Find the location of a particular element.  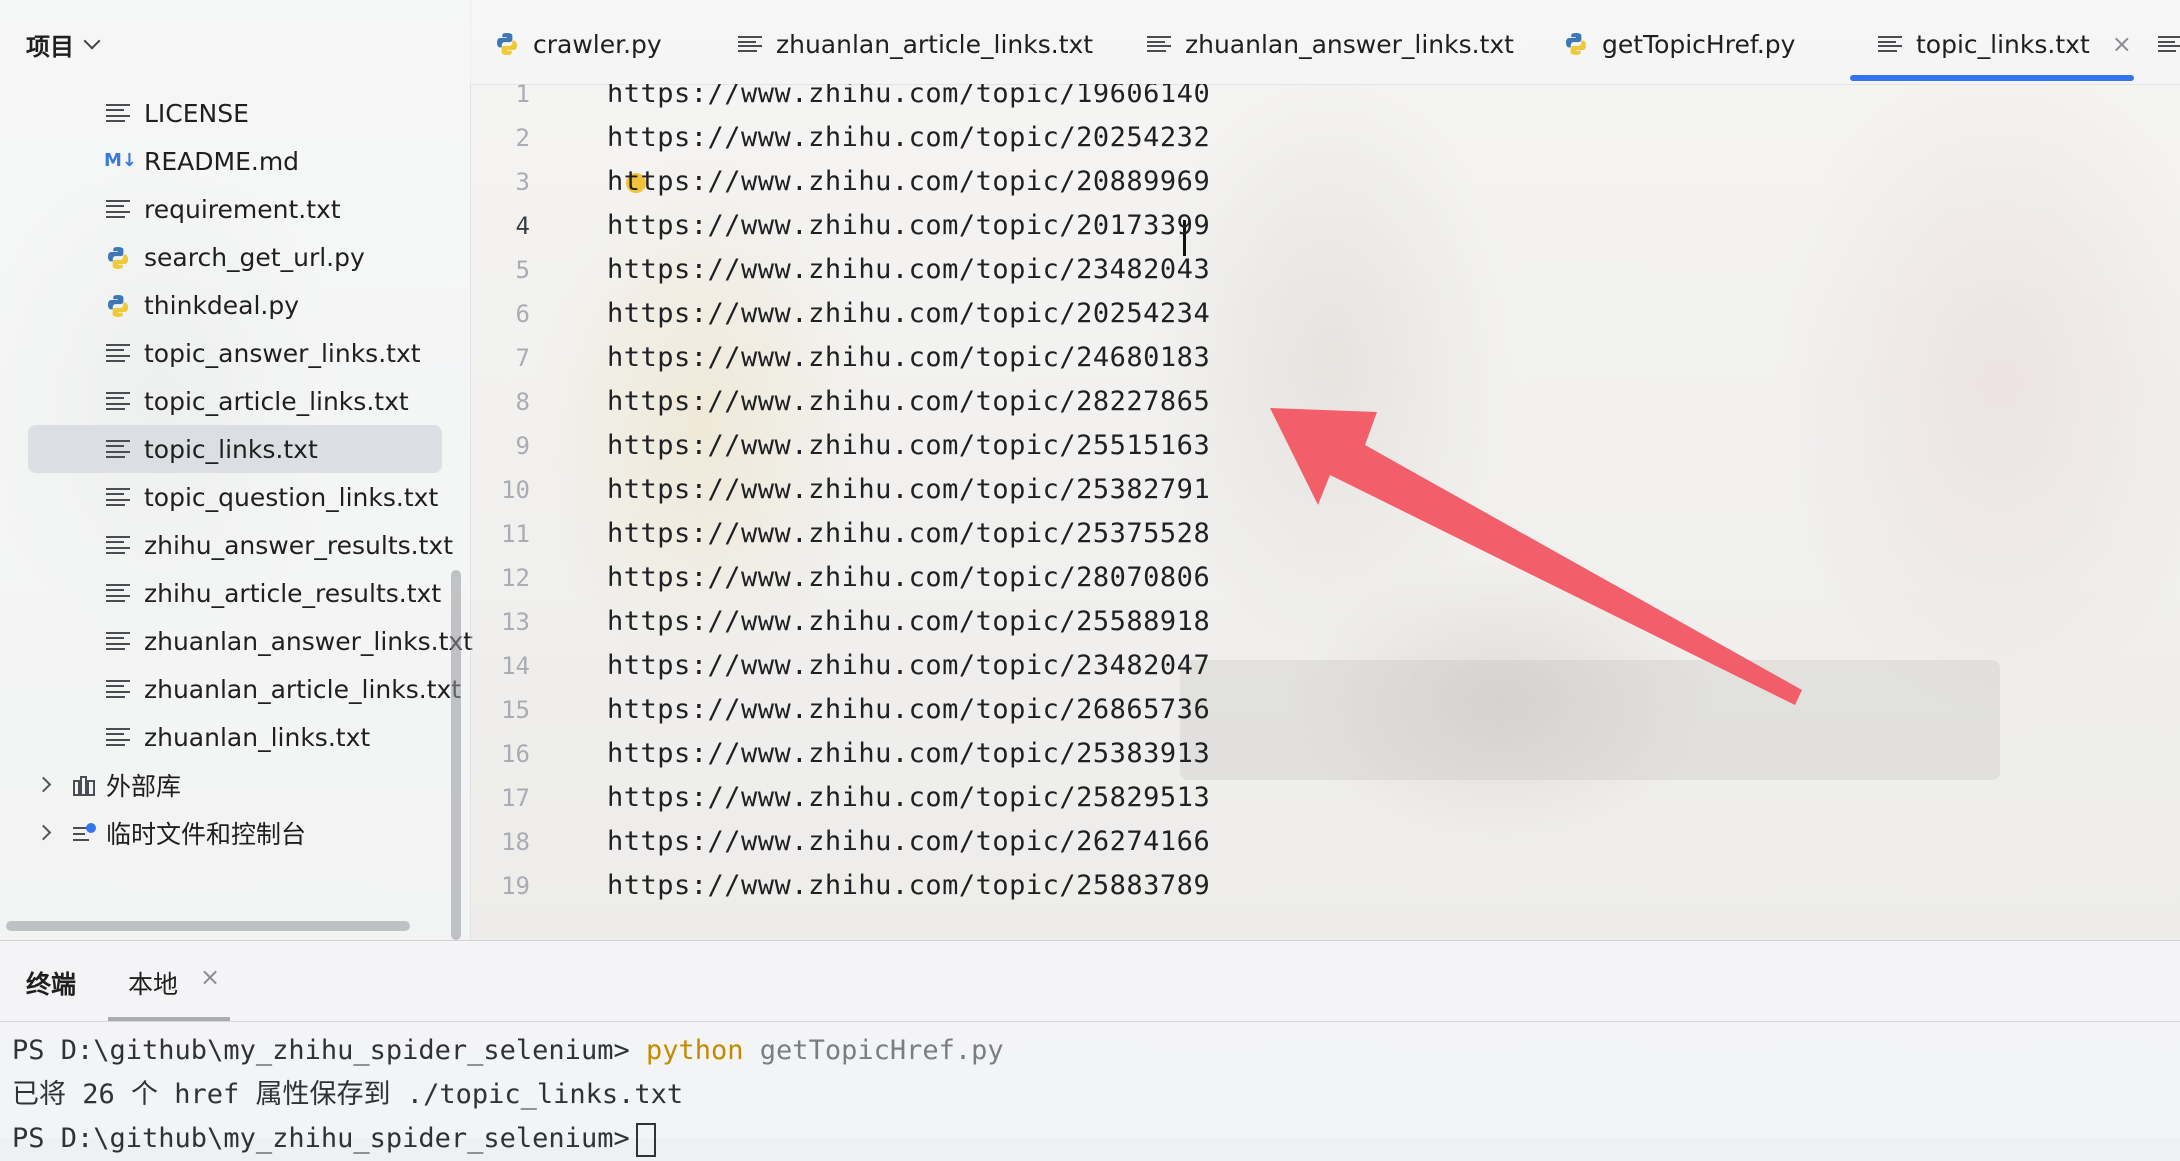

file-item: zhuanlan_answer_links.txt is located at coordinates (250, 641).